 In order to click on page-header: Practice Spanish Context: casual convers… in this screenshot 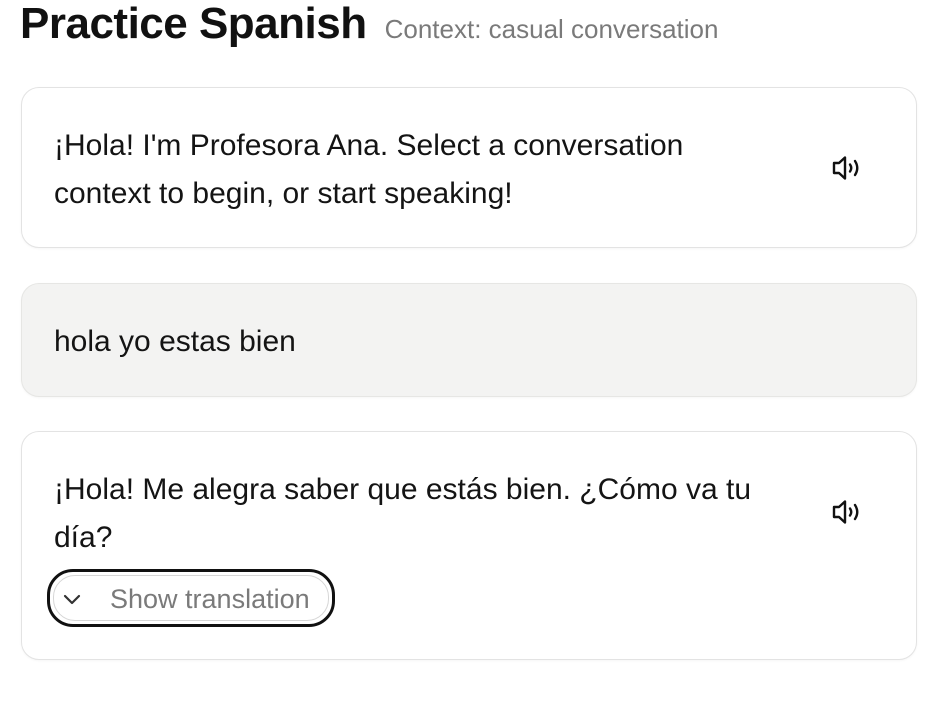, I will do `click(369, 24)`.